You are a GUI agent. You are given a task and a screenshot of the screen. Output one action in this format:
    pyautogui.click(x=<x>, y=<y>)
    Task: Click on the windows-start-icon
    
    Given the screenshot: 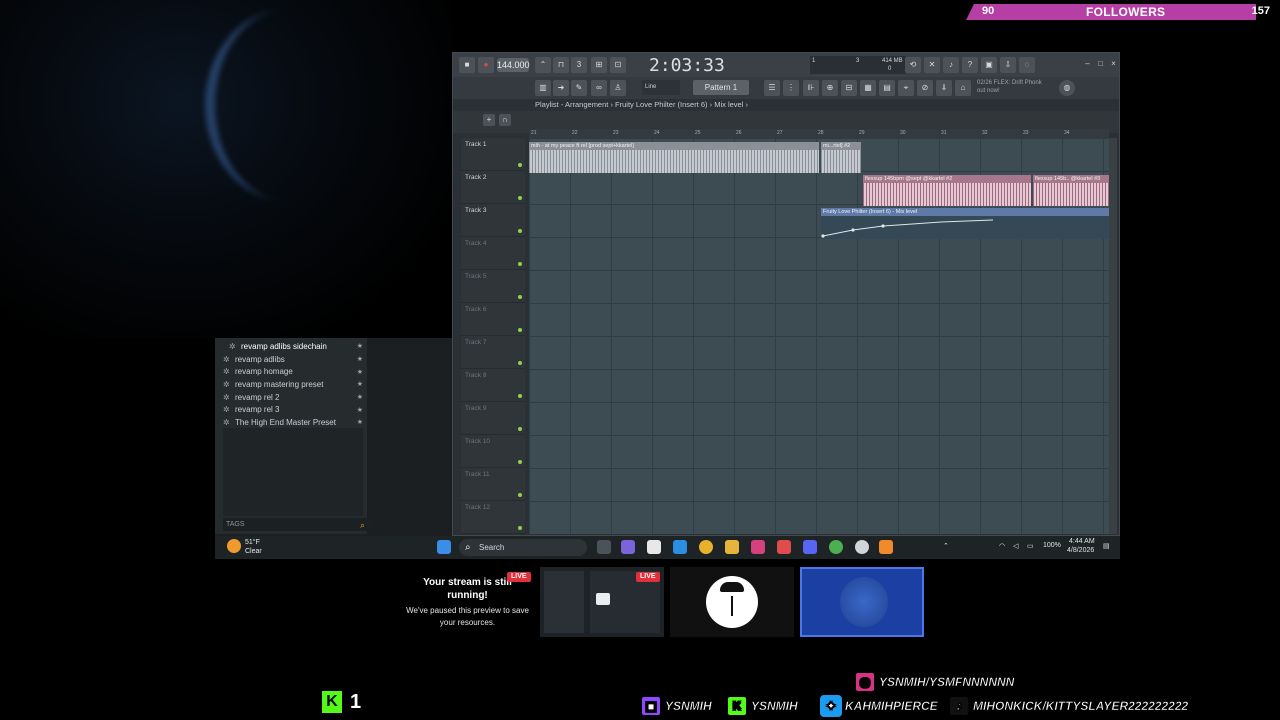 What is the action you would take?
    pyautogui.click(x=444, y=547)
    